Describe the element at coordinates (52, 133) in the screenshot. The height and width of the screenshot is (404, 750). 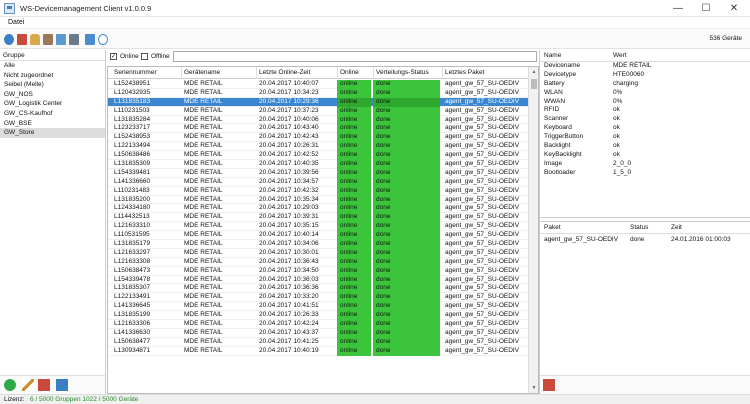
I see `group-item: GW_Store` at that location.